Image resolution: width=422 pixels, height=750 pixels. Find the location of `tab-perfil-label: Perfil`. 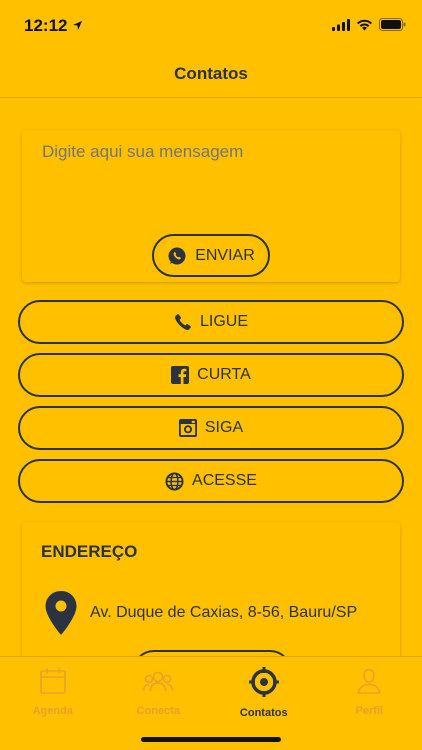

tab-perfil-label: Perfil is located at coordinates (369, 711).